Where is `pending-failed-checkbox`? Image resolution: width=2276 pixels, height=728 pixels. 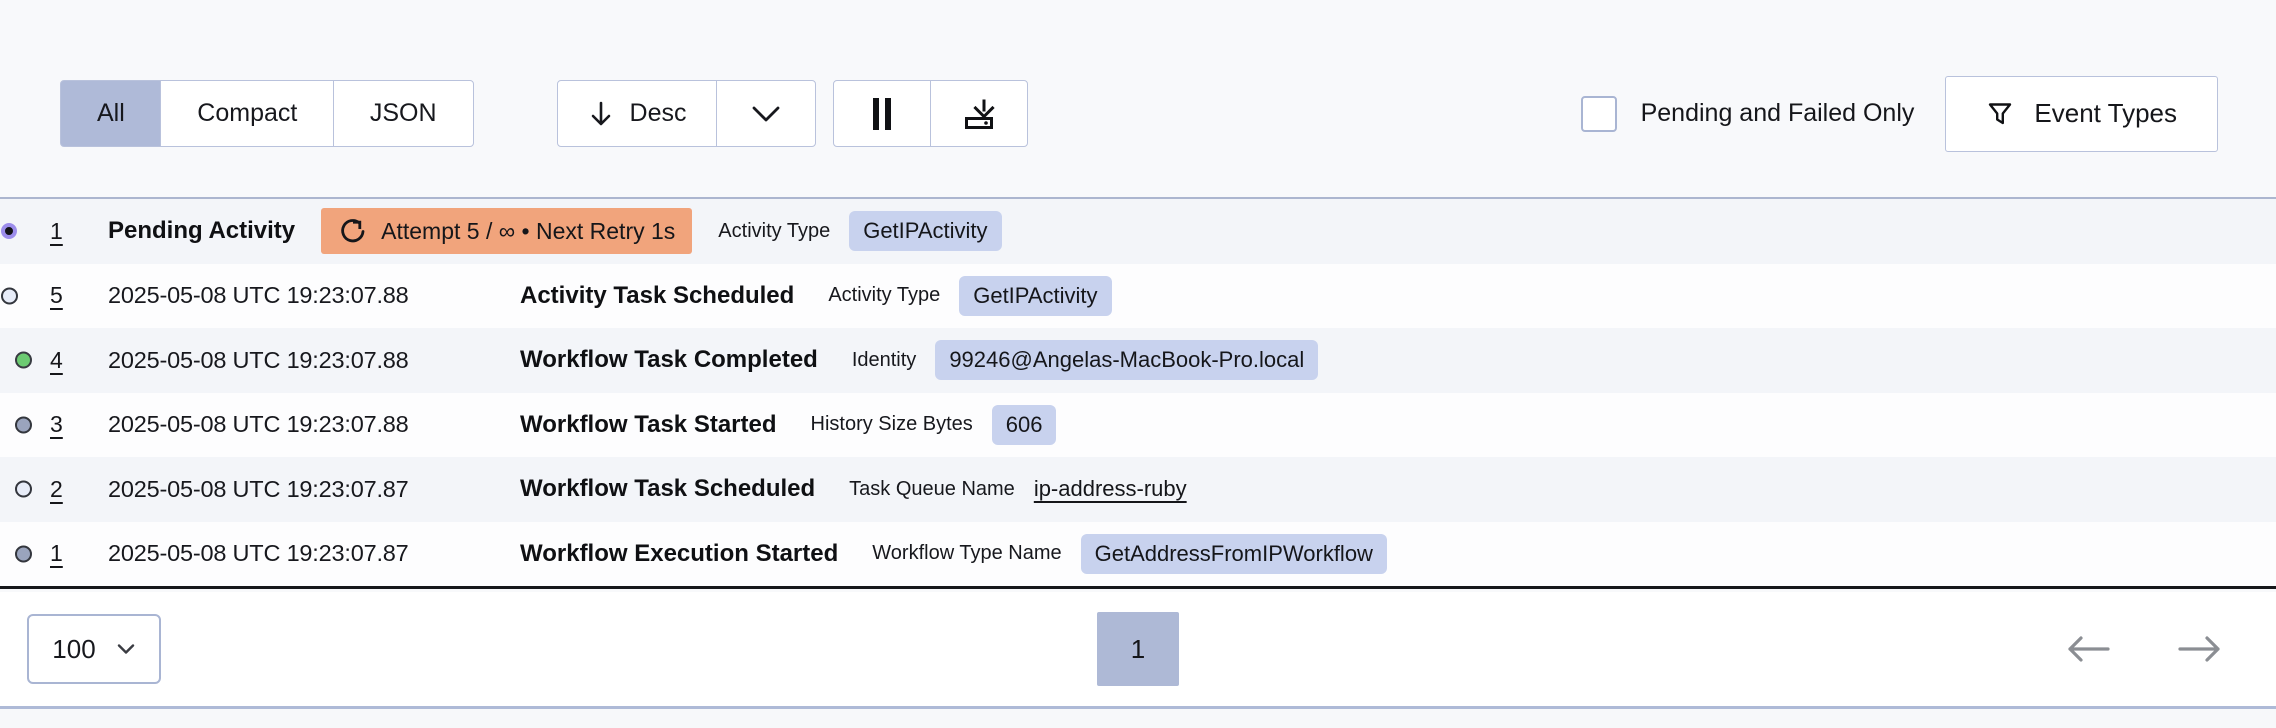 pending-failed-checkbox is located at coordinates (1598, 113).